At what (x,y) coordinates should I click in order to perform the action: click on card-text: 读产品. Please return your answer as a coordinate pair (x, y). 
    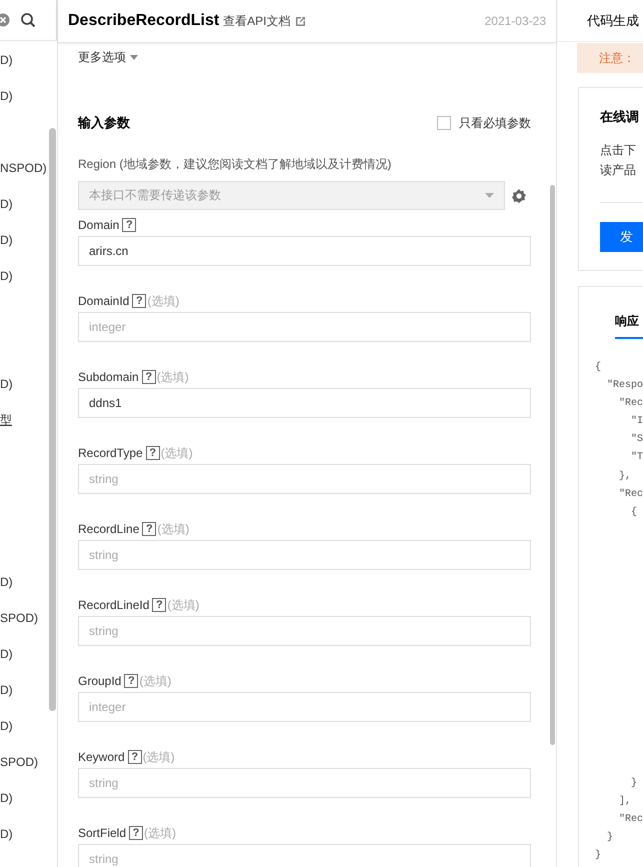
    Looking at the image, I should click on (618, 170).